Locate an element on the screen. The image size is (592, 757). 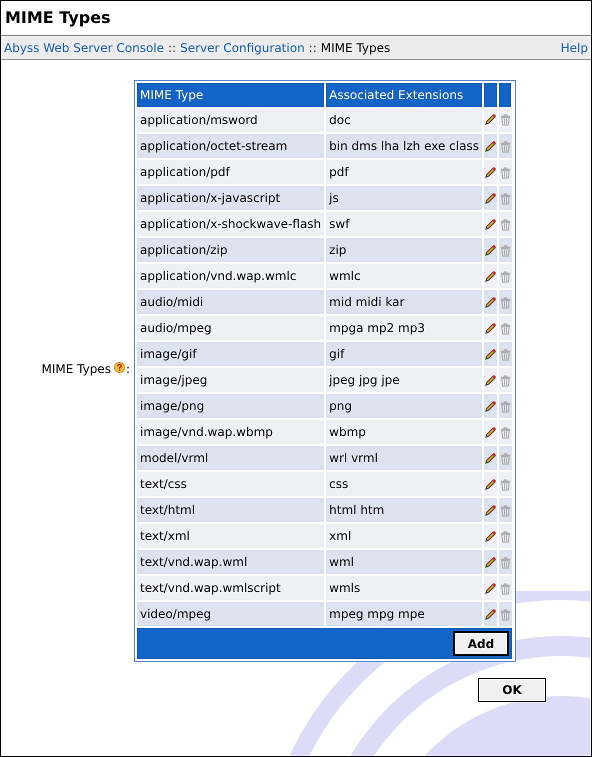
ok-button: OK is located at coordinates (512, 690).